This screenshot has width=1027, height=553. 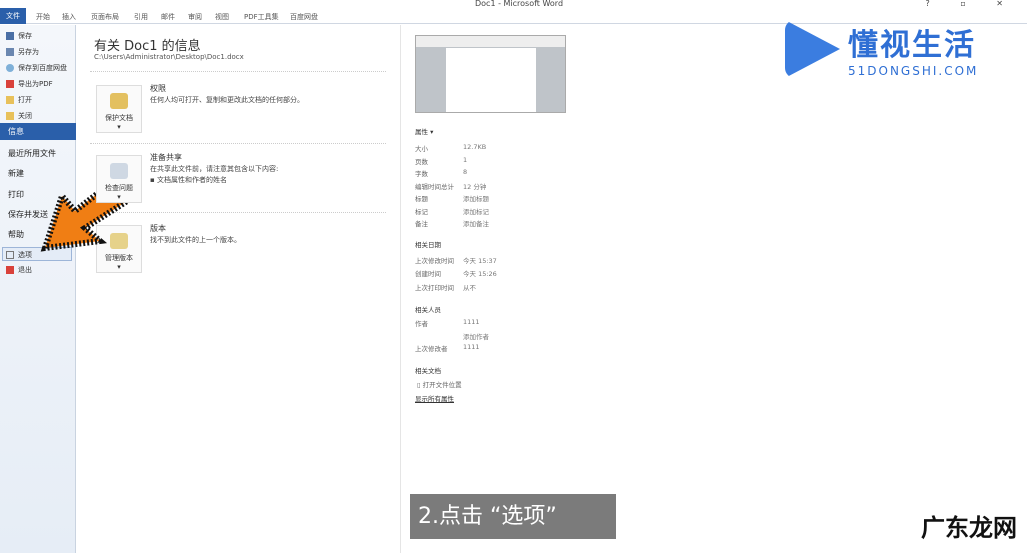 What do you see at coordinates (141, 17) in the screenshot?
I see `tab-references: 引用` at bounding box center [141, 17].